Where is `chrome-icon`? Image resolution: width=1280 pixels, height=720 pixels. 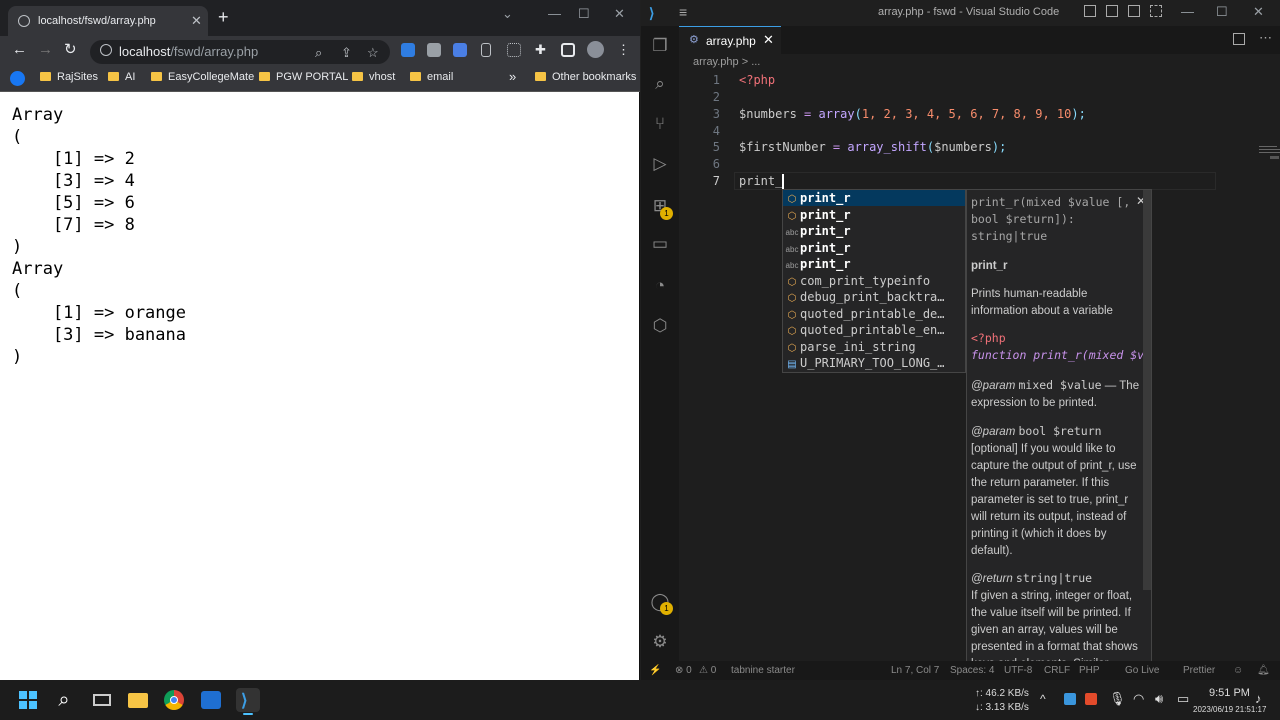
chrome-icon is located at coordinates (174, 700).